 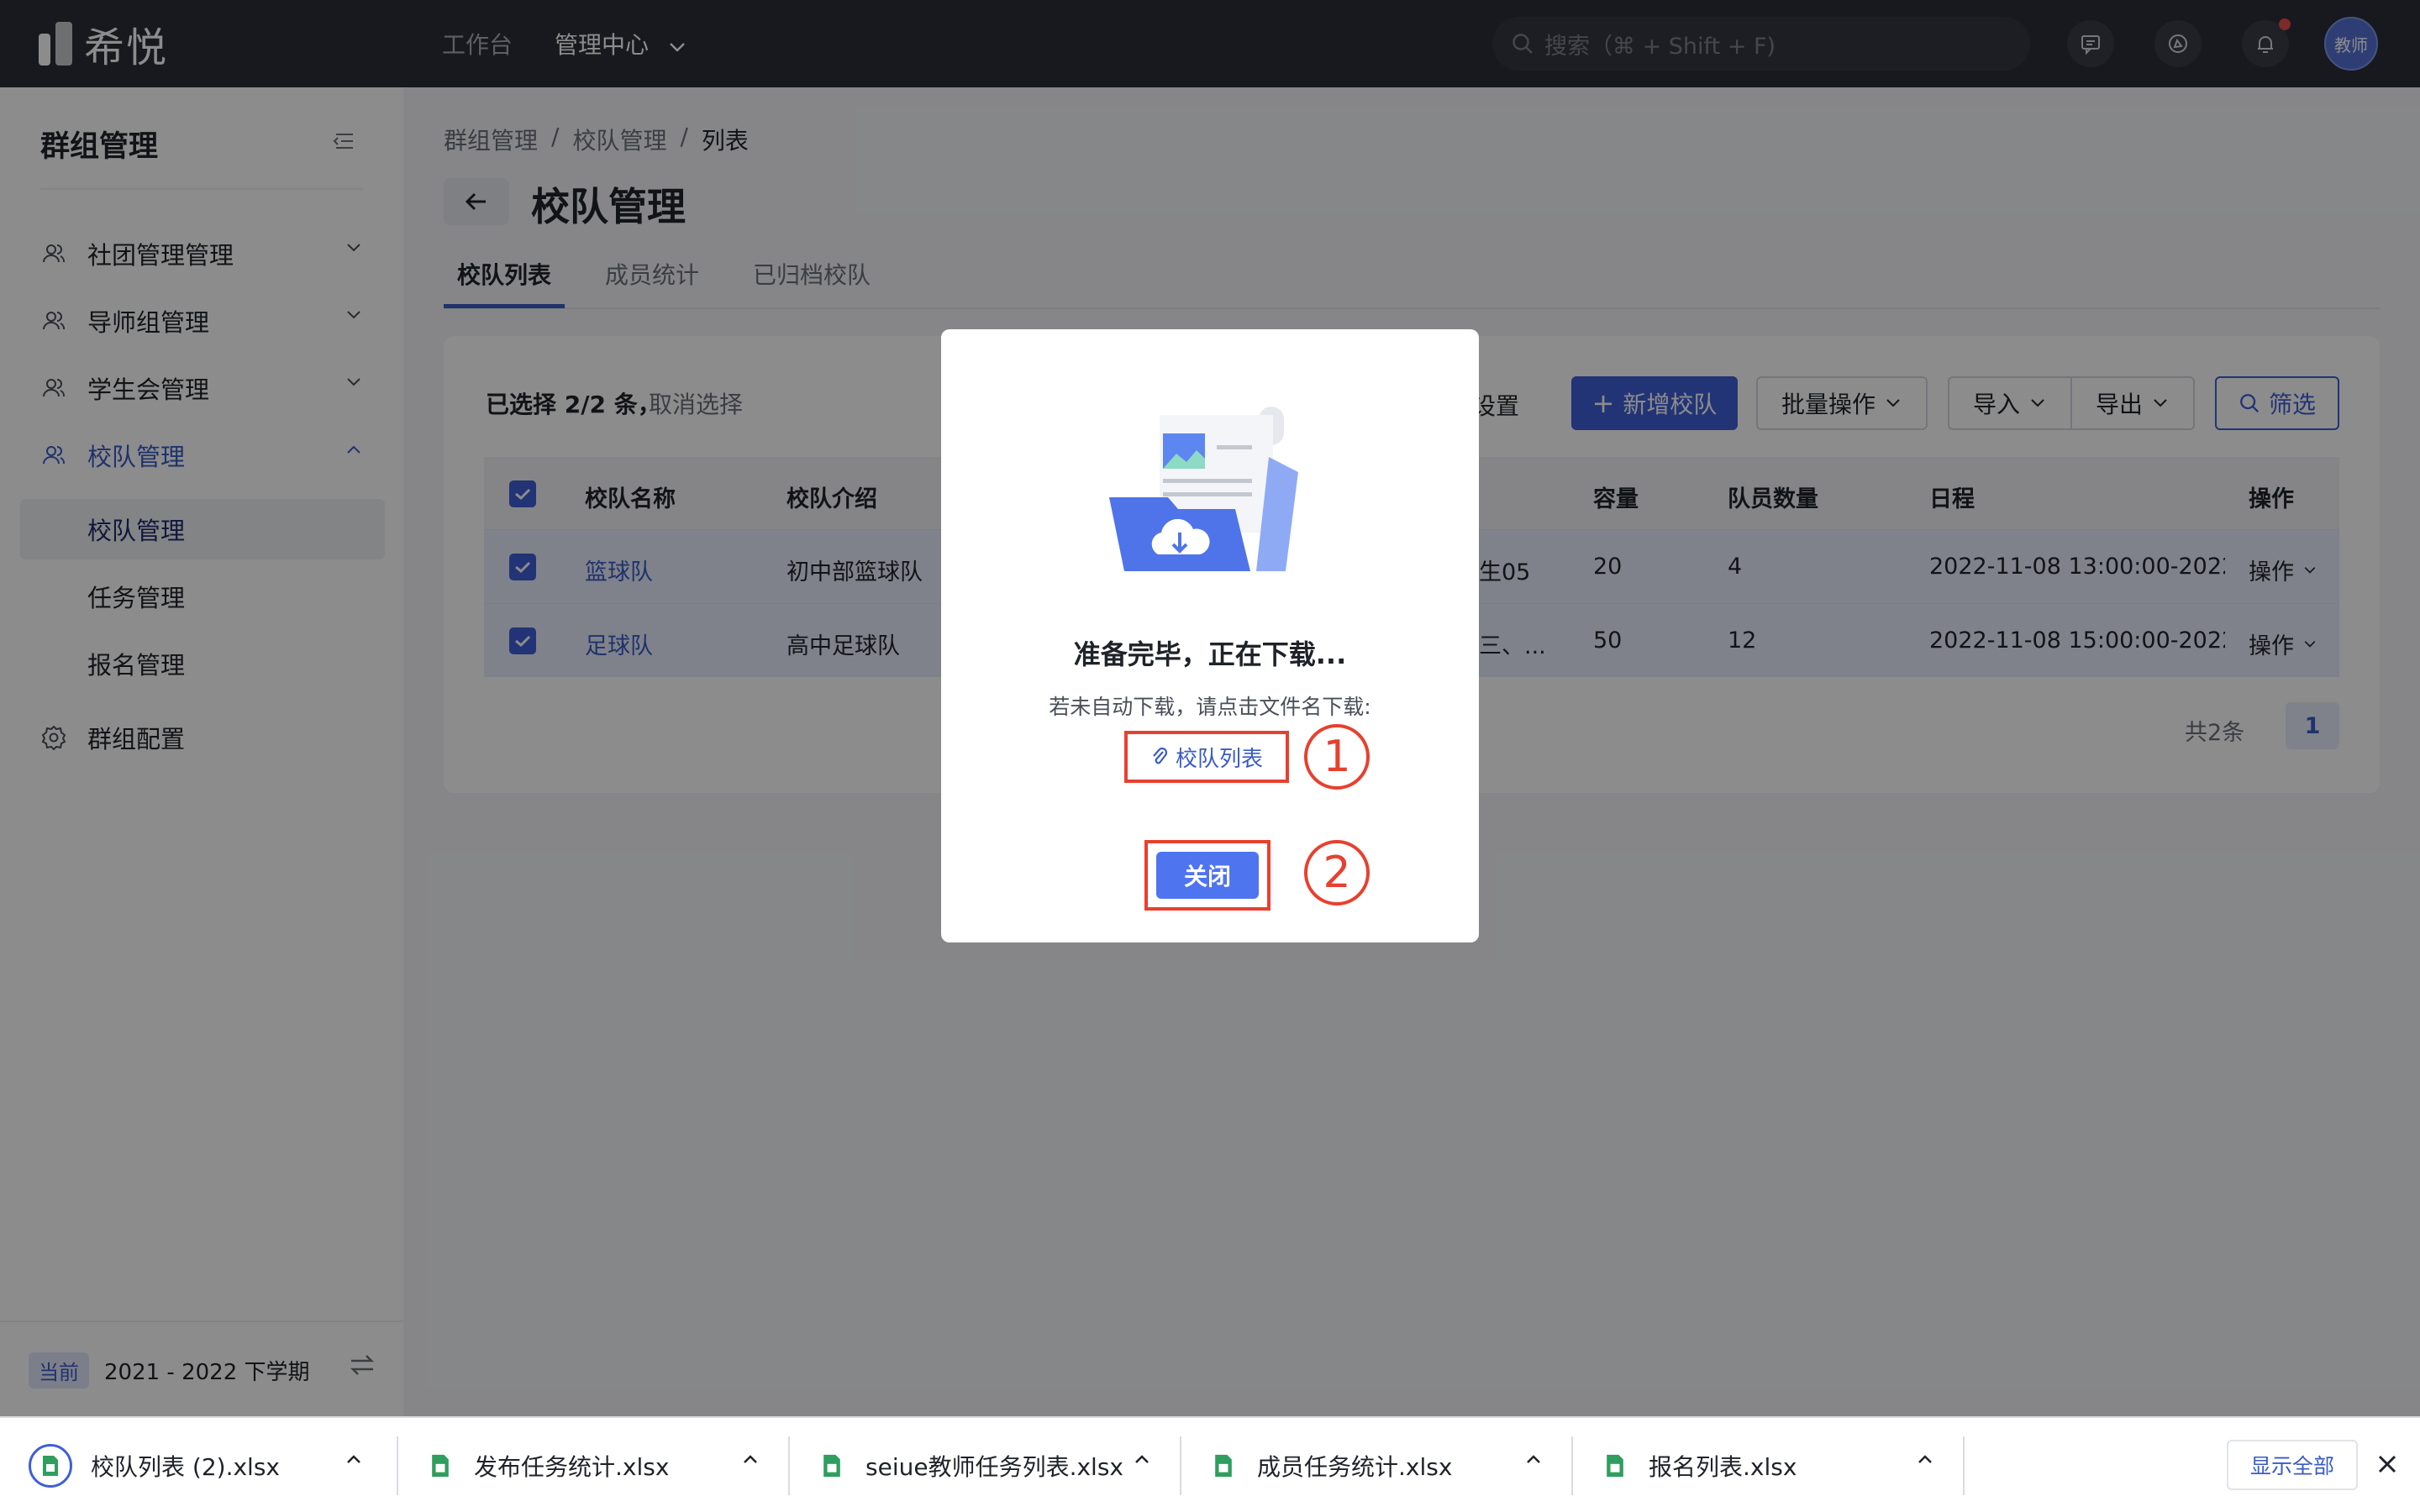 What do you see at coordinates (2388, 1464) in the screenshot?
I see `close-icon` at bounding box center [2388, 1464].